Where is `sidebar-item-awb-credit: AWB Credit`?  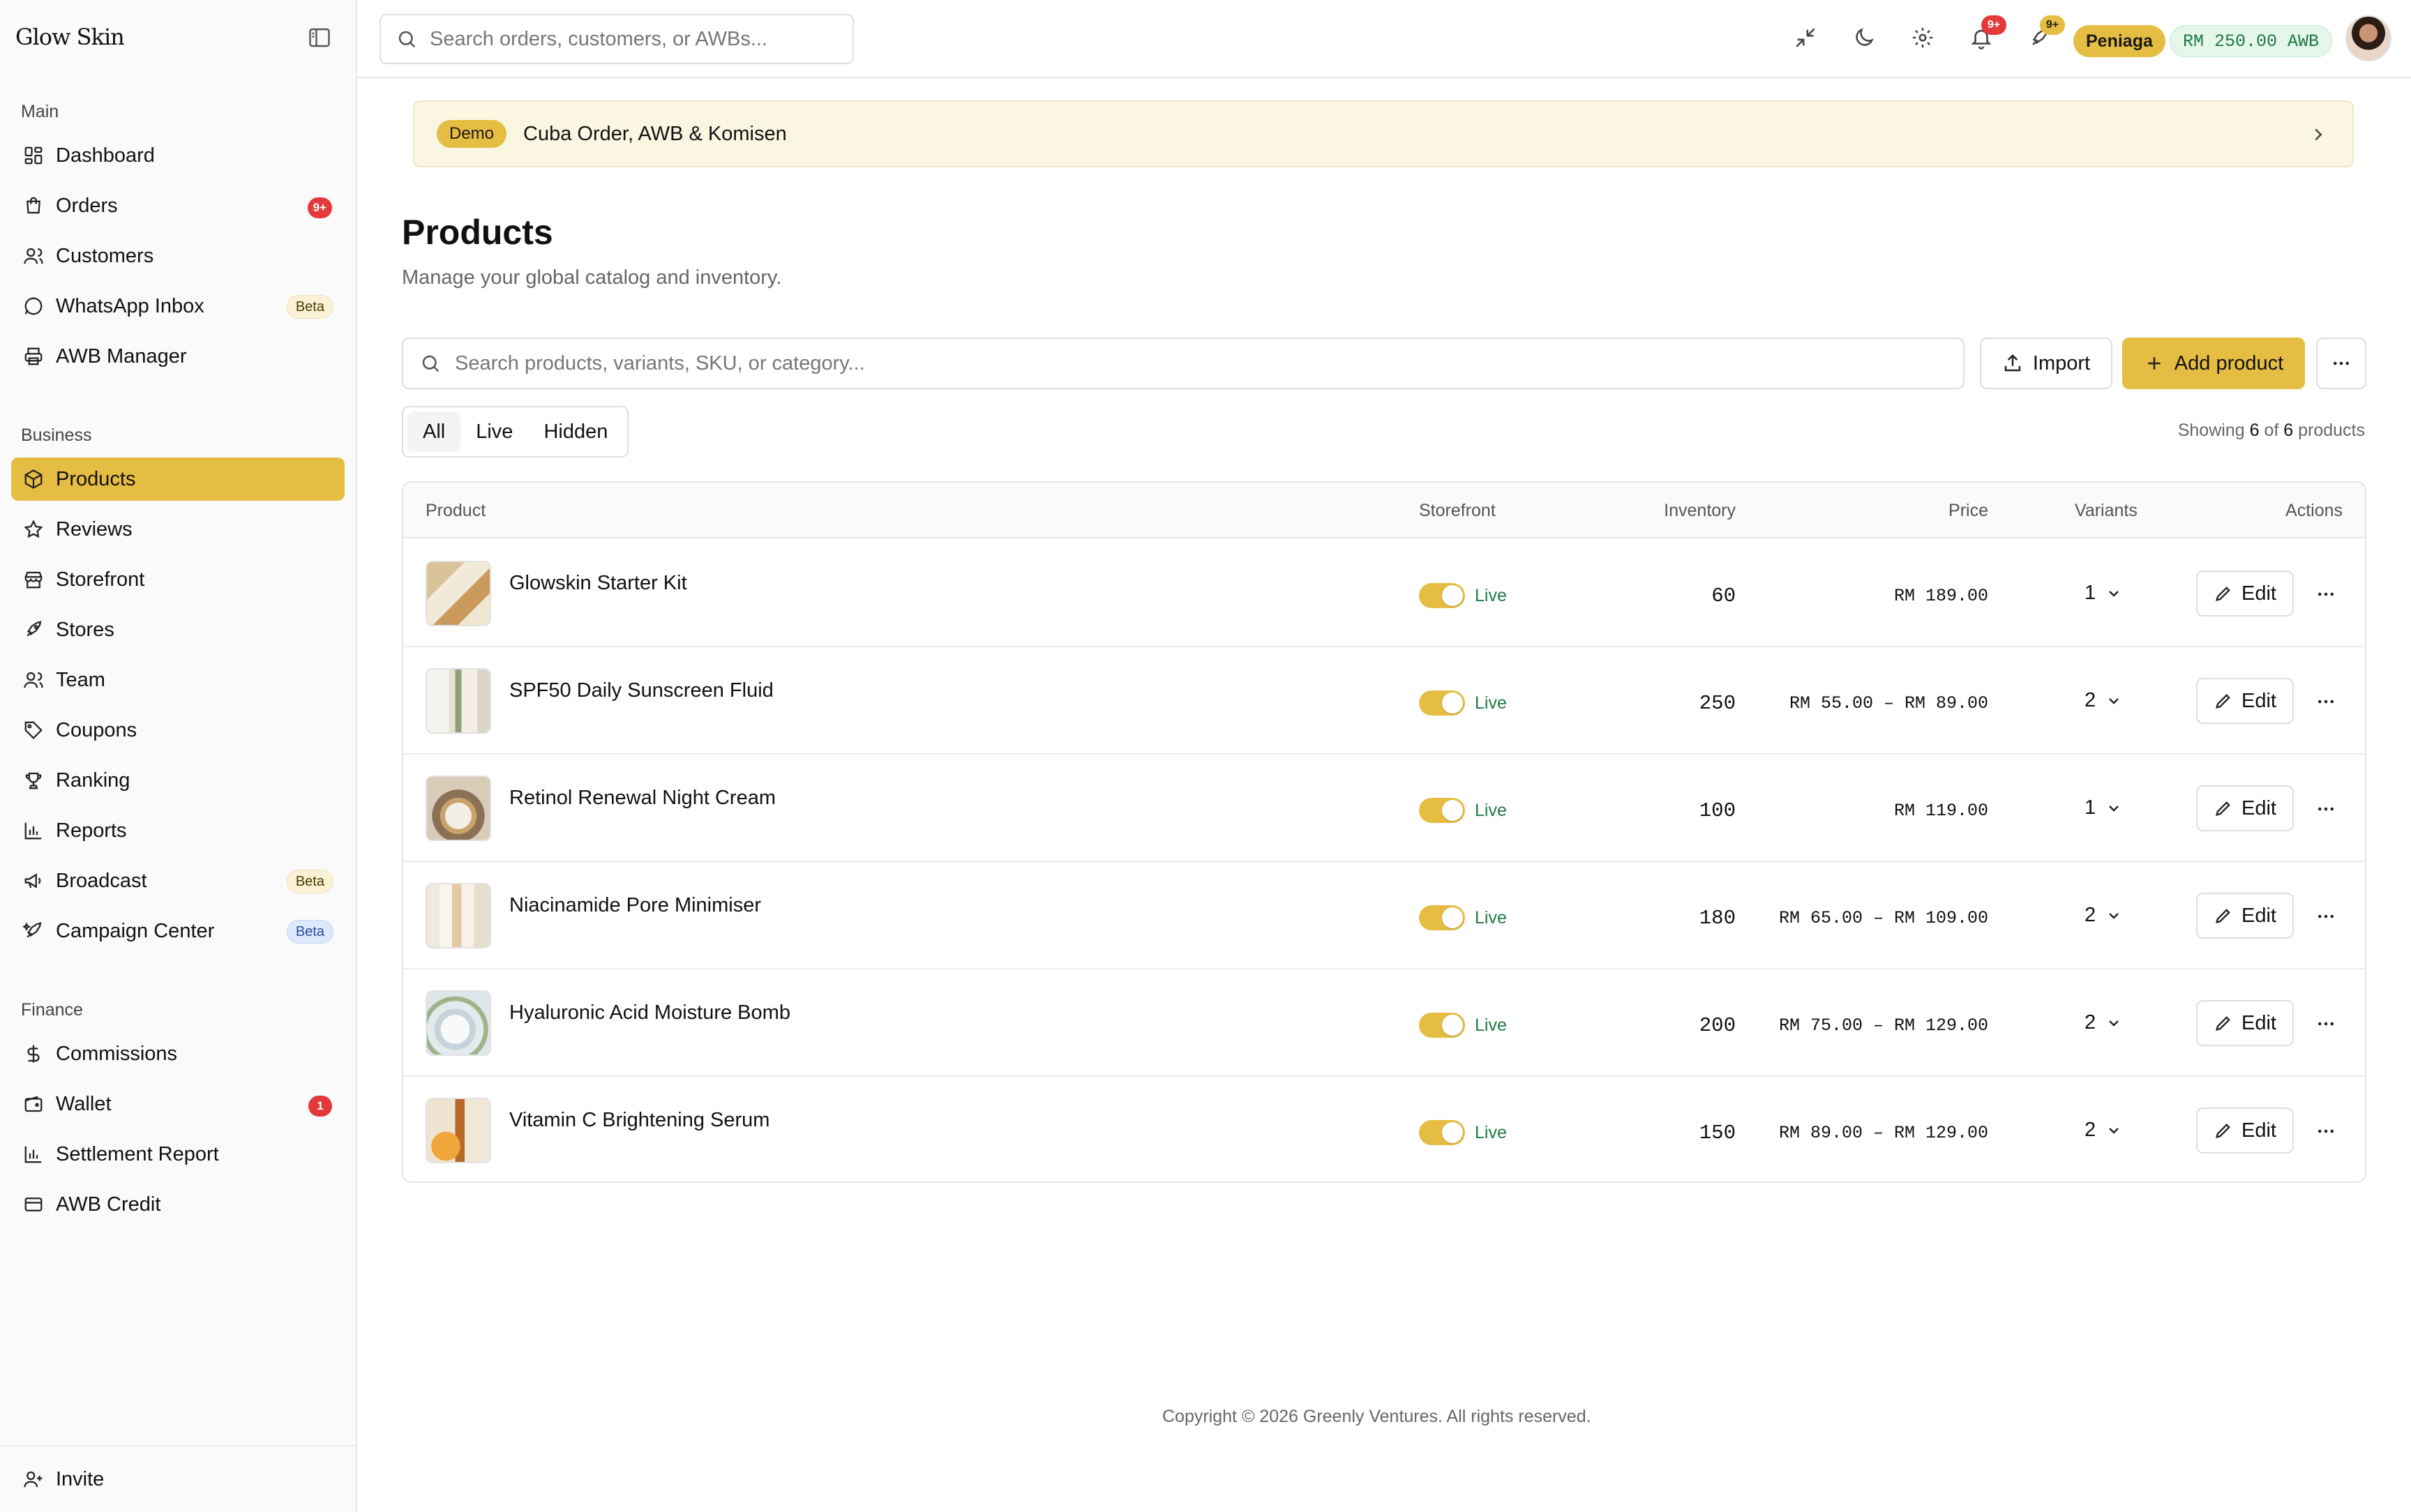 sidebar-item-awb-credit: AWB Credit is located at coordinates (178, 1204).